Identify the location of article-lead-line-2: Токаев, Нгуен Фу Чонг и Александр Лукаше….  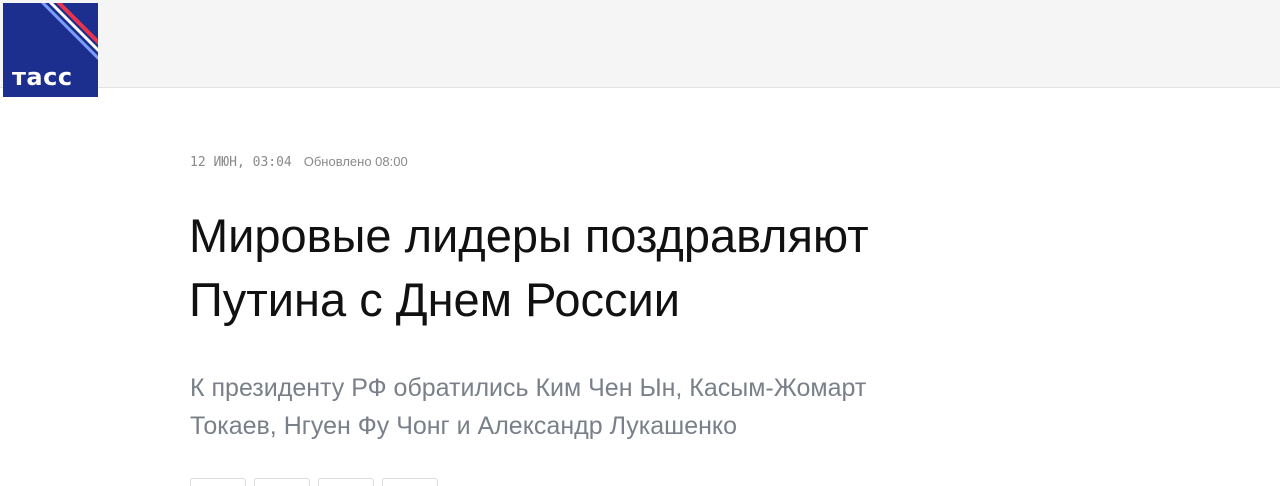
(464, 426).